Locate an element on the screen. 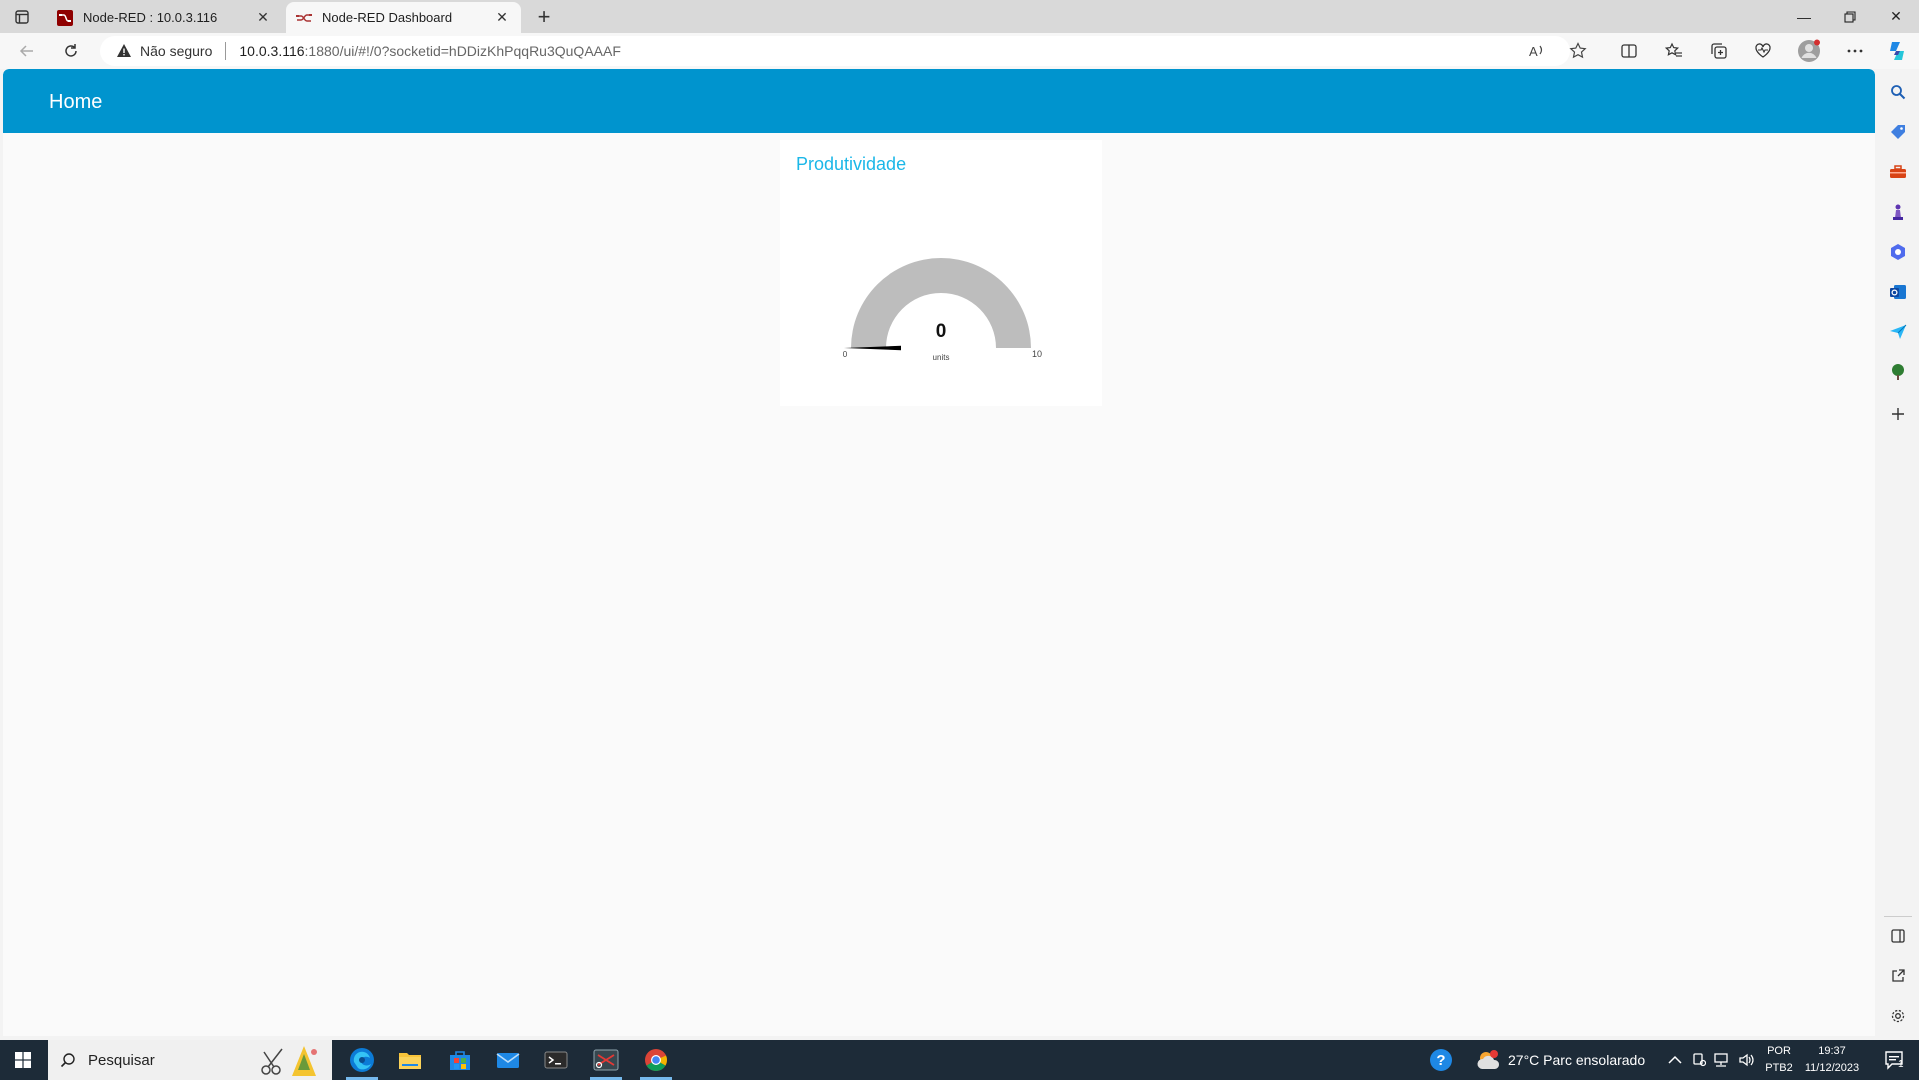 The height and width of the screenshot is (1080, 1919). clock-date: 11/12/2023 is located at coordinates (1832, 1068).